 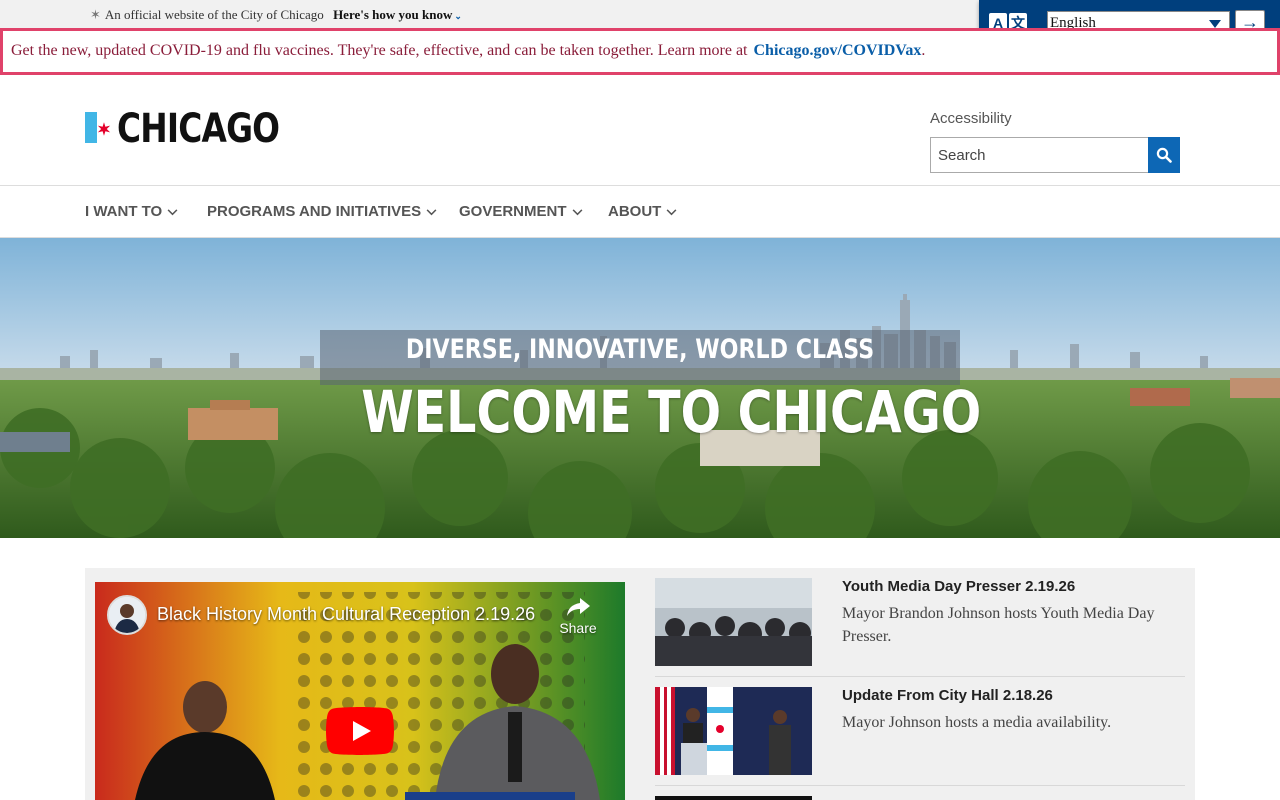 What do you see at coordinates (314, 211) in the screenshot?
I see `nav-item-label: PROGRAMS AND INITIATIVES` at bounding box center [314, 211].